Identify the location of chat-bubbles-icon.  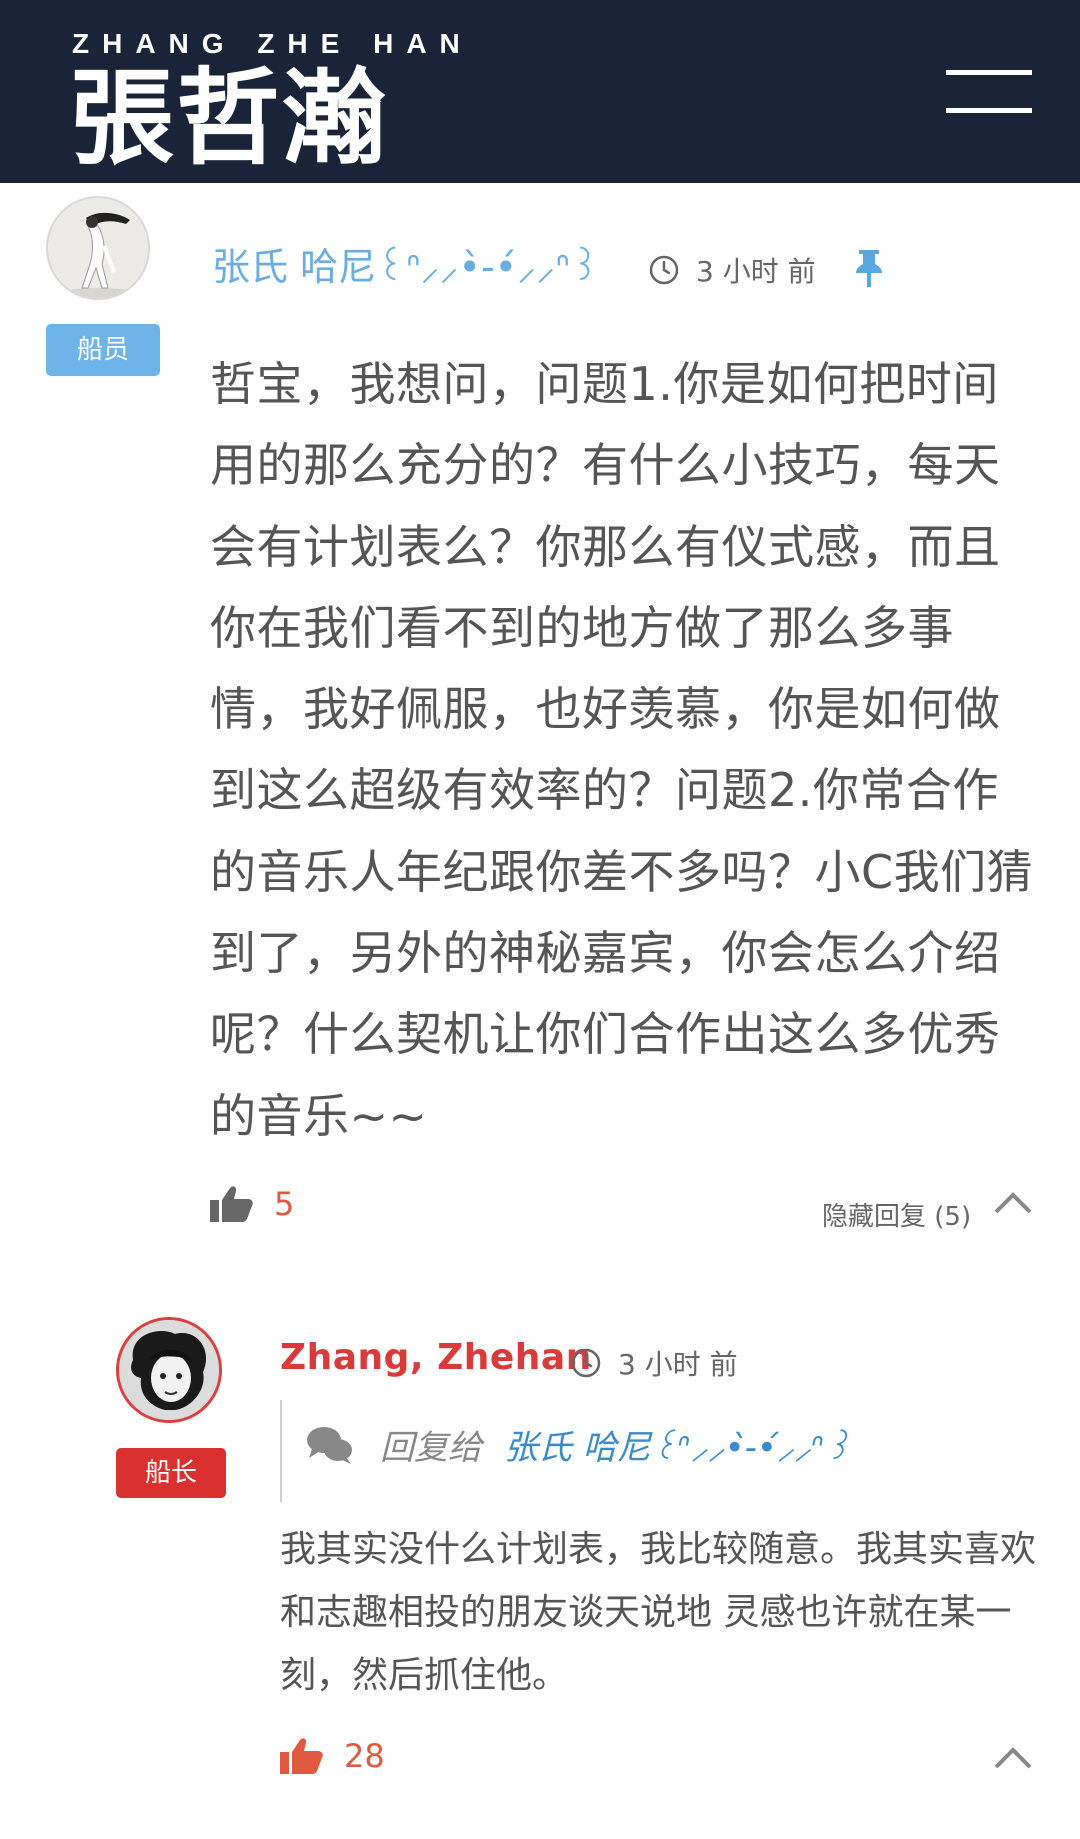
(329, 1445).